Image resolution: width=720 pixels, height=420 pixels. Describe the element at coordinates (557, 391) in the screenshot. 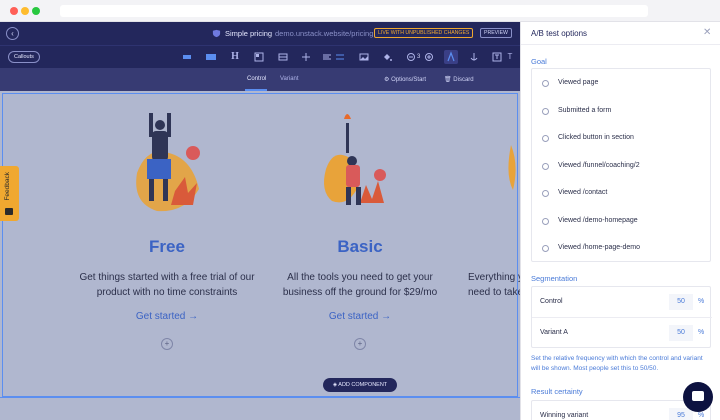

I see `result-certainty-title: Result certainty` at that location.